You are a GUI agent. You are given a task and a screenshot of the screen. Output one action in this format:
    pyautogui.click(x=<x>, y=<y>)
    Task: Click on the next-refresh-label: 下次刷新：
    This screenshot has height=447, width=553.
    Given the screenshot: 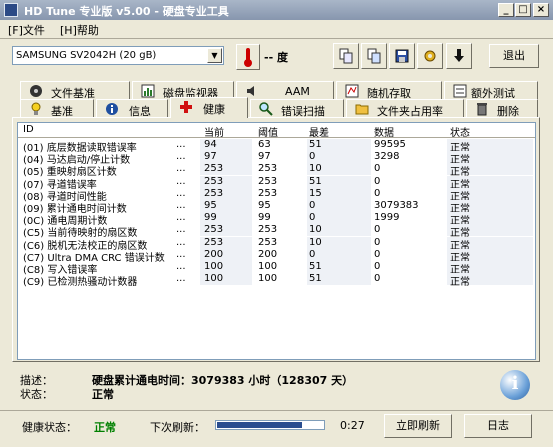 What is the action you would take?
    pyautogui.click(x=177, y=427)
    